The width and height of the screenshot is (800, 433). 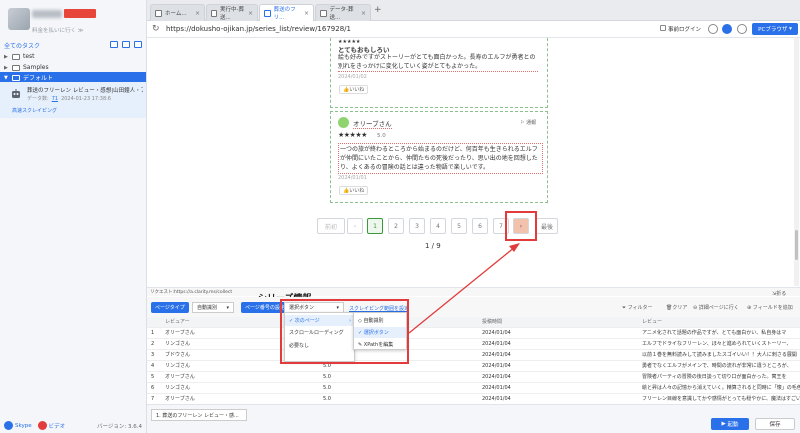 I want to click on rating-stars: ★★★★★, so click(x=352, y=135).